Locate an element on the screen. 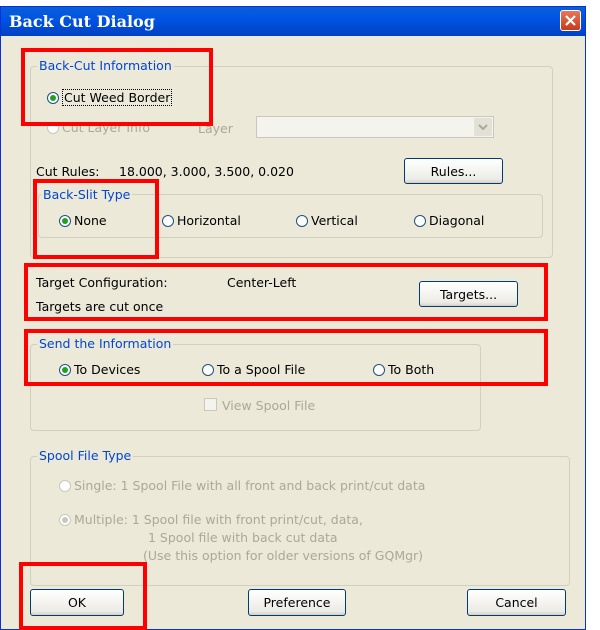  to-both-radio: To Both is located at coordinates (403, 369).